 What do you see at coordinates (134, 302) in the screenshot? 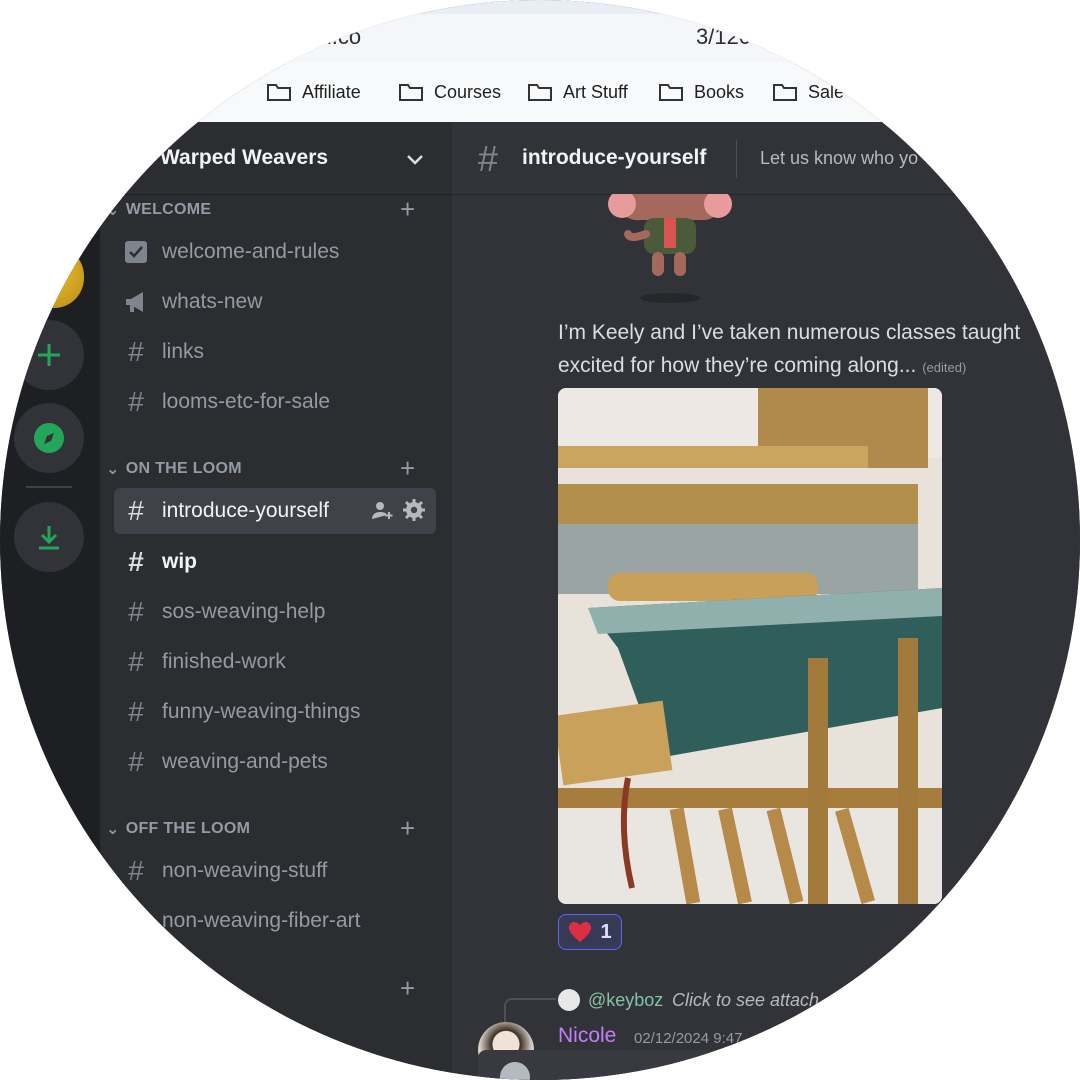
I see `megaphone-icon` at bounding box center [134, 302].